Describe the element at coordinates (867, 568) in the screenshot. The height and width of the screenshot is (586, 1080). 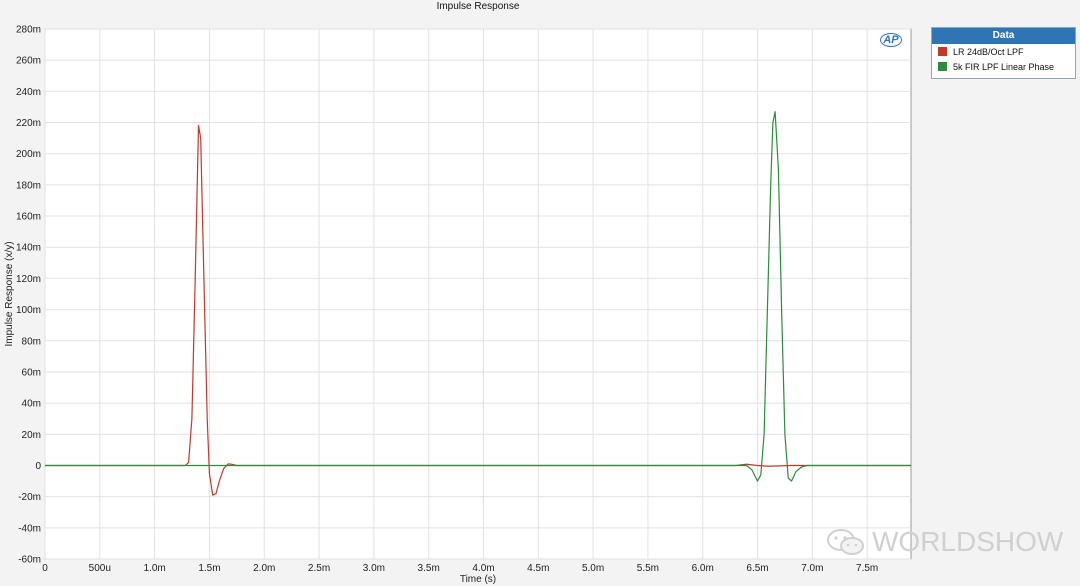
I see `x-tick-label: 7.5m` at that location.